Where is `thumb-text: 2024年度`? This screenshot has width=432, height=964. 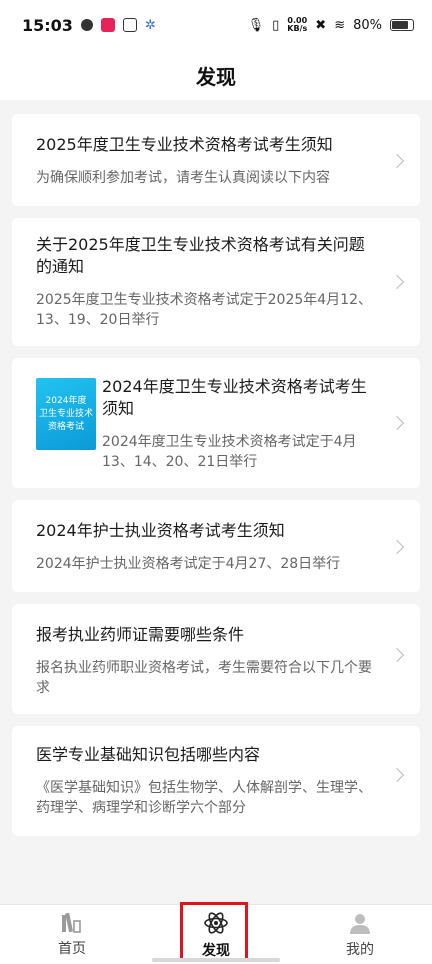 thumb-text: 2024年度 is located at coordinates (66, 400).